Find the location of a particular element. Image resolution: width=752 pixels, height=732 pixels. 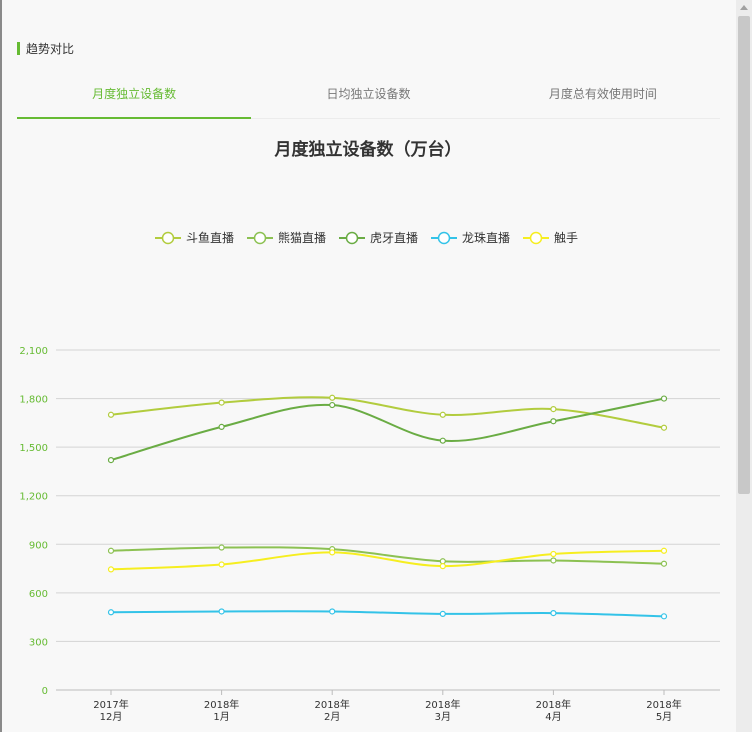

legend-item: 斗鱼直播 is located at coordinates (194, 238).